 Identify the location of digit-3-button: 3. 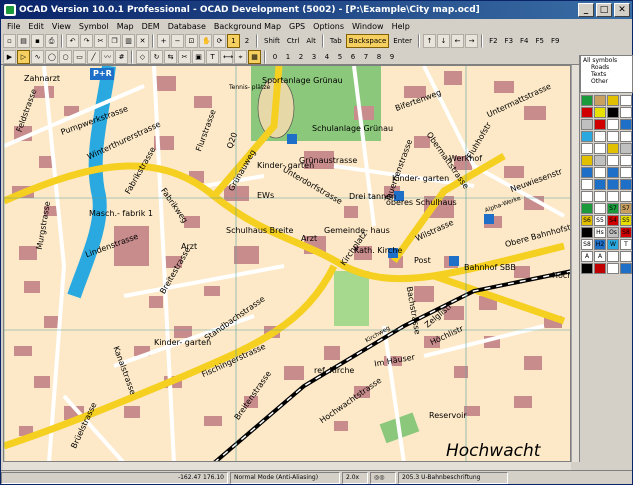
(314, 57).